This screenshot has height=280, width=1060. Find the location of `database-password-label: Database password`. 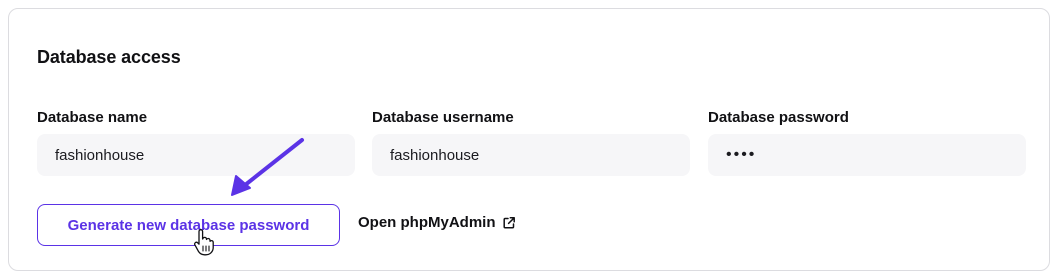

database-password-label: Database password is located at coordinates (778, 117).